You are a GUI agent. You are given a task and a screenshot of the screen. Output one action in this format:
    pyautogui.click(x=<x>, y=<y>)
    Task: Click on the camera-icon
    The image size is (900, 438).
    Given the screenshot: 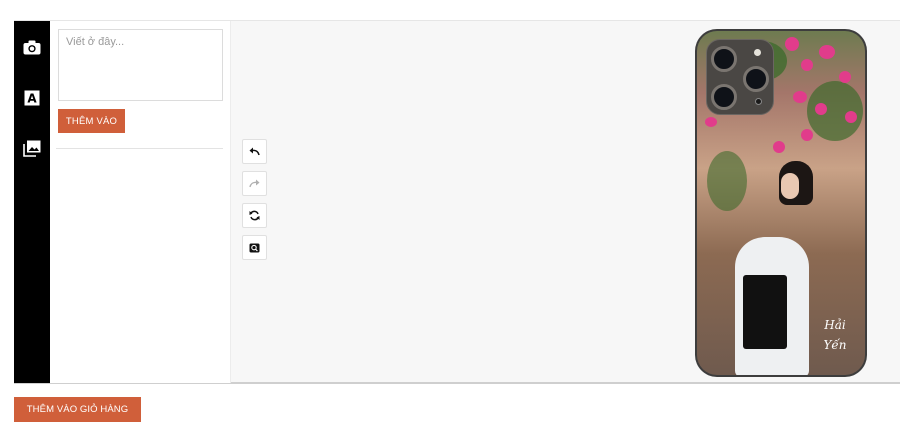 What is the action you would take?
    pyautogui.click(x=32, y=47)
    